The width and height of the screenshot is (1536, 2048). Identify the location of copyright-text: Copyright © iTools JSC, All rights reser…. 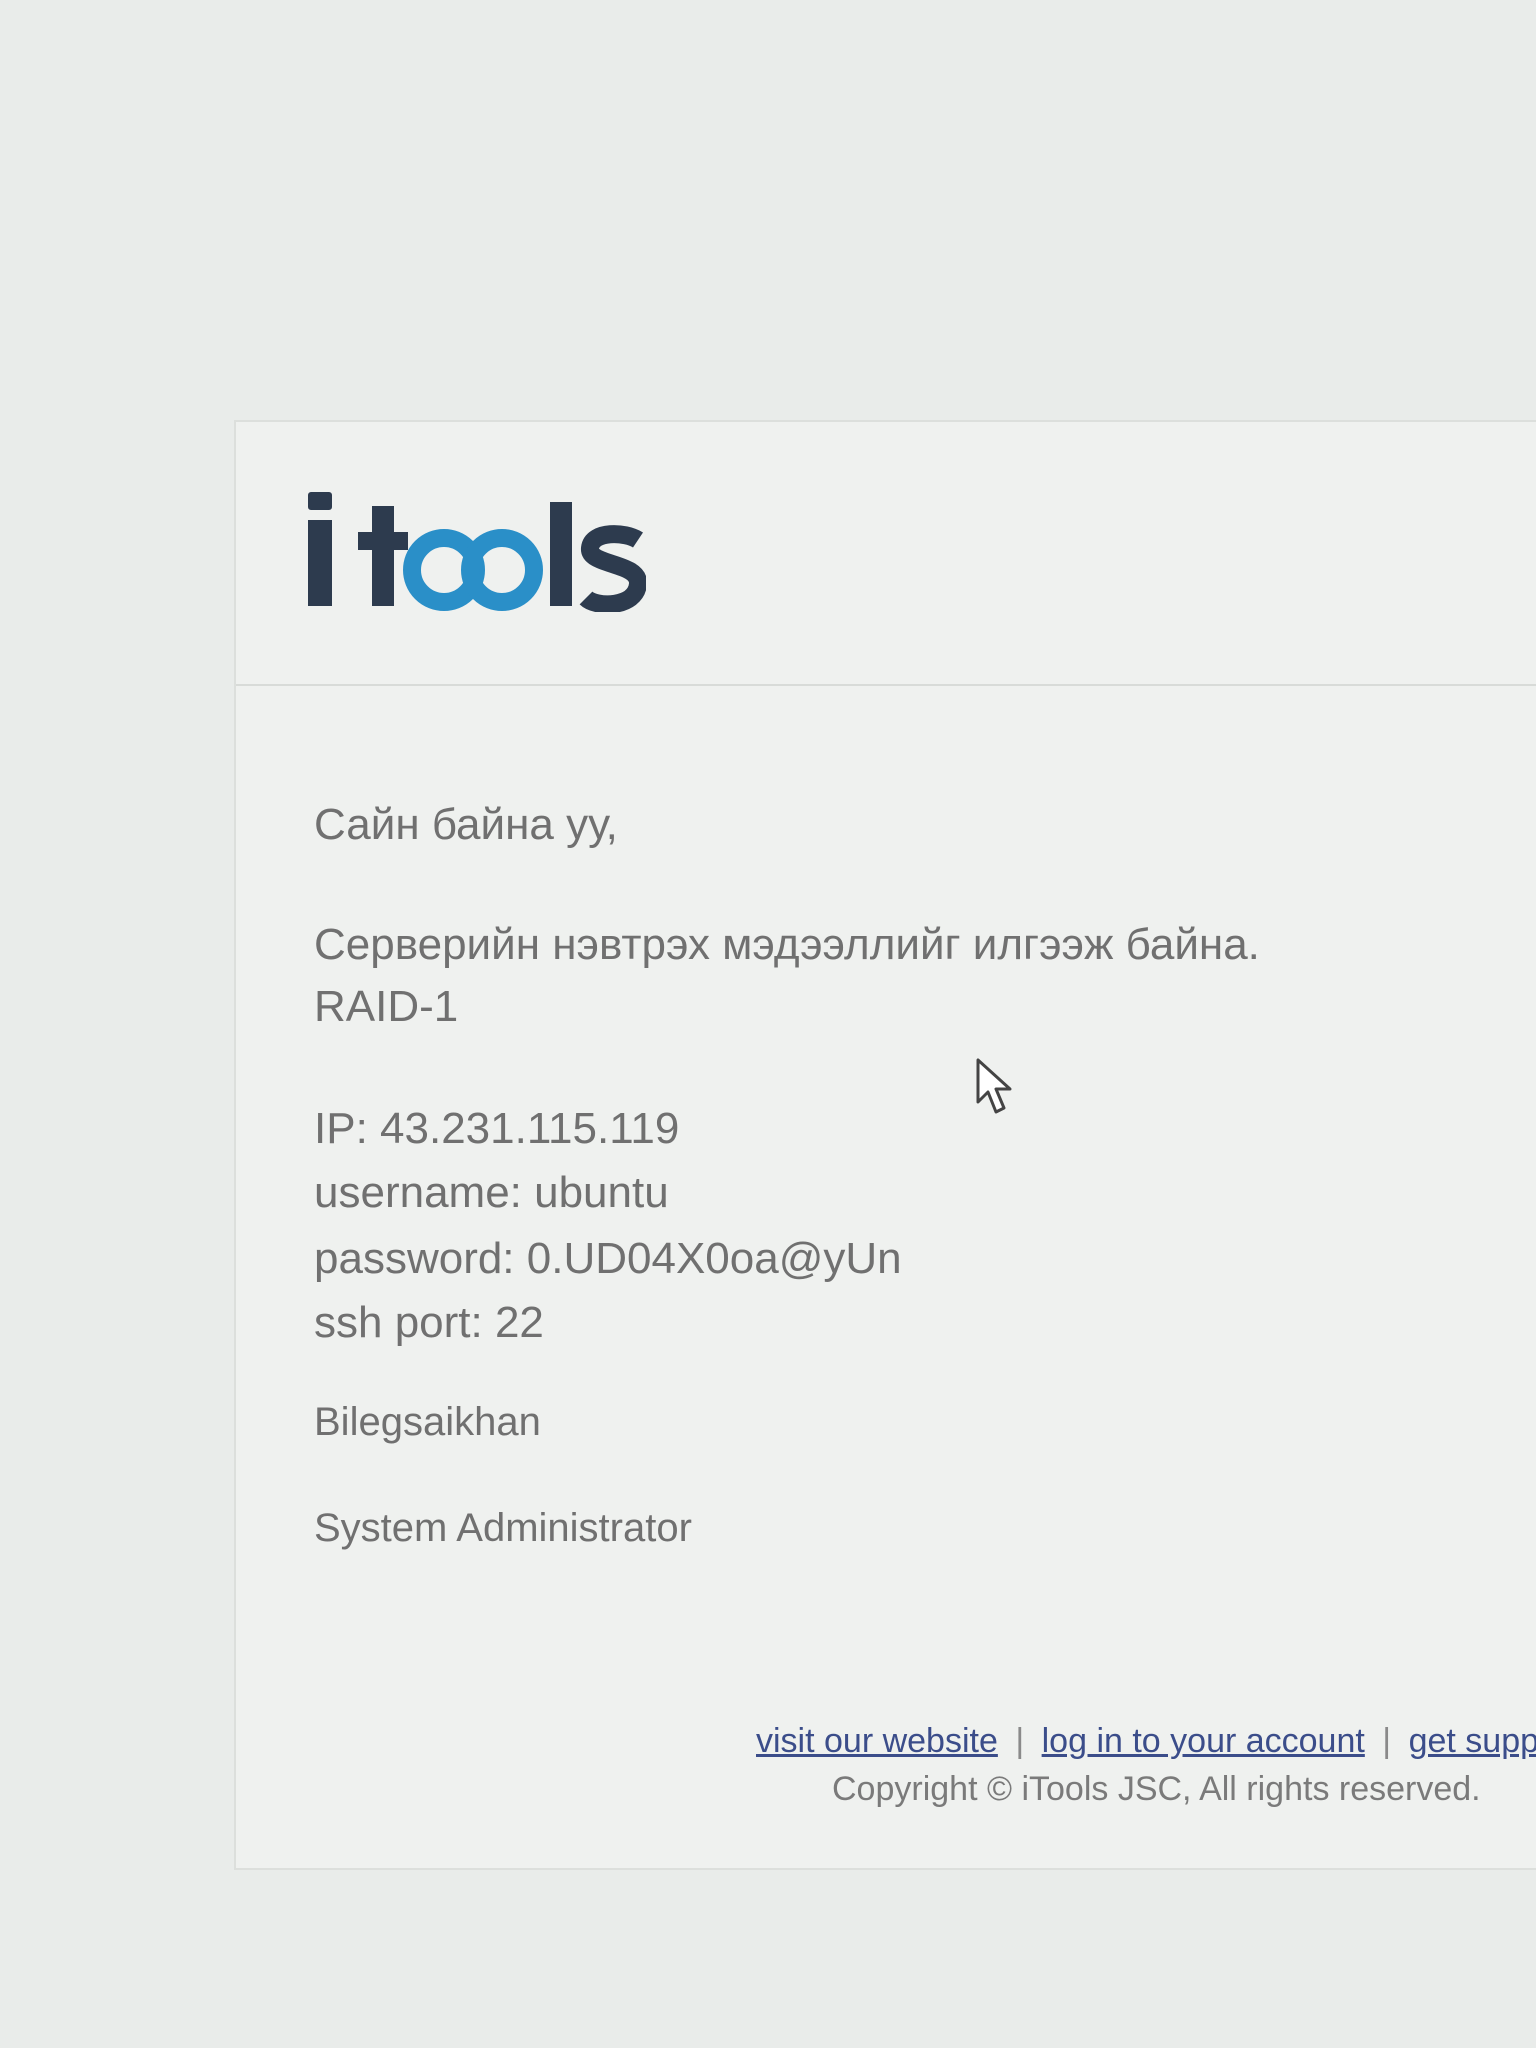
(1156, 1789).